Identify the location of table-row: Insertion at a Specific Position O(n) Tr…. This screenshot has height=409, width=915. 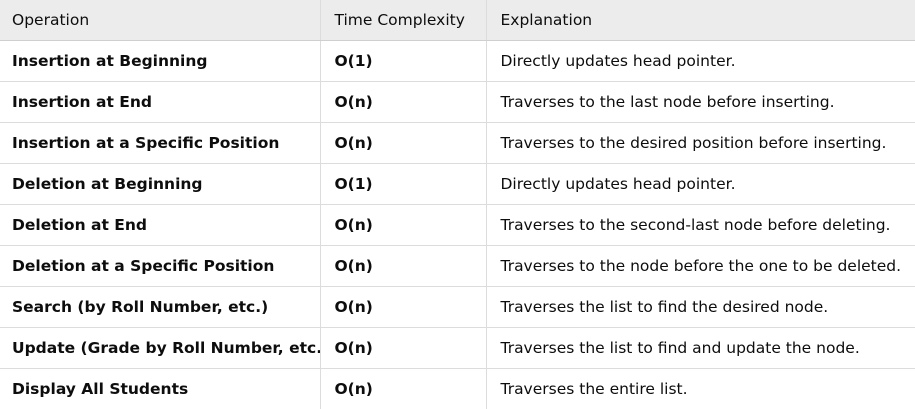
(457, 143).